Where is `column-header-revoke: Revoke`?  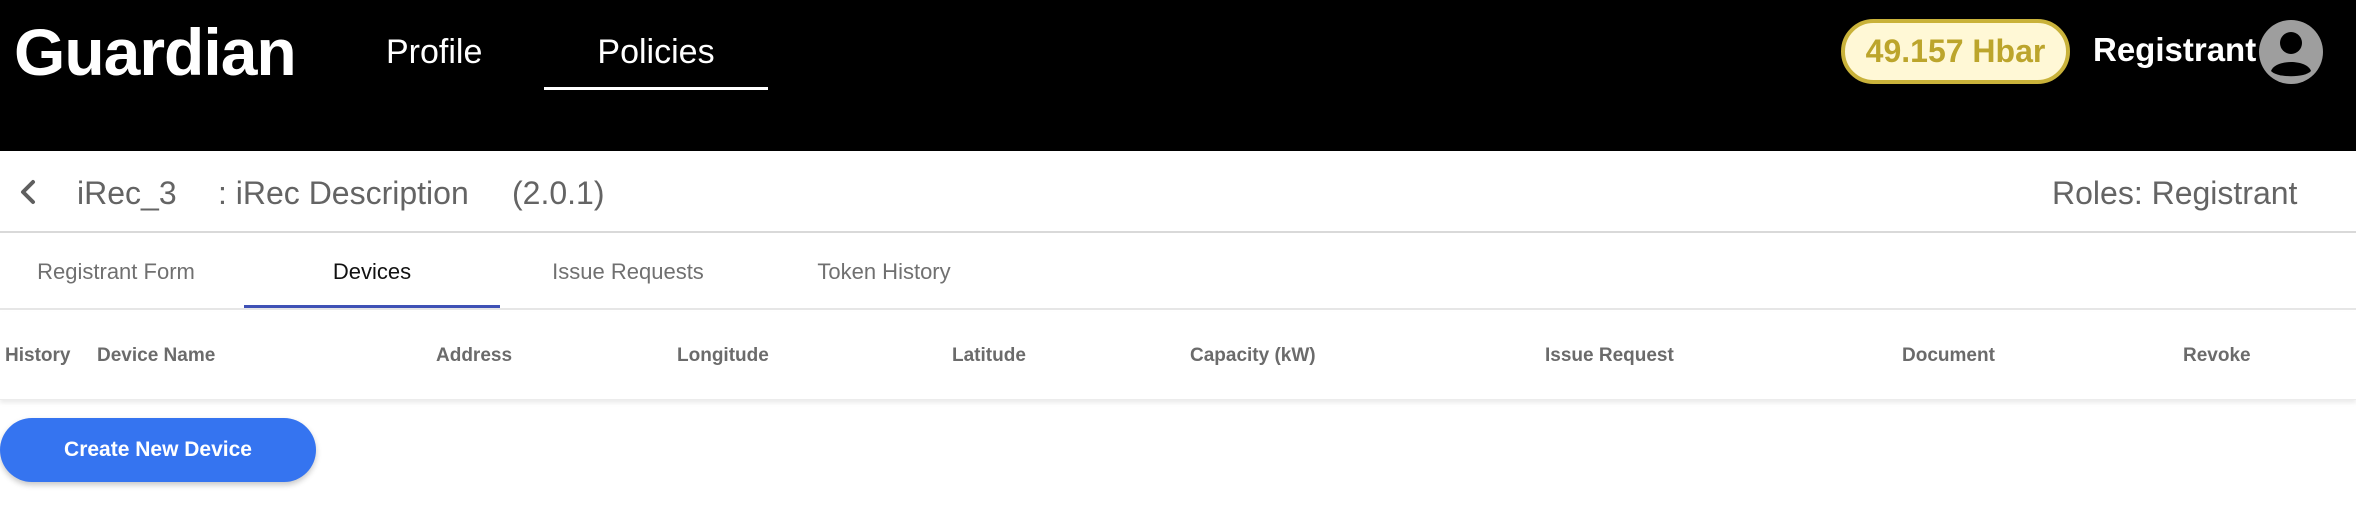
column-header-revoke: Revoke is located at coordinates (2217, 355).